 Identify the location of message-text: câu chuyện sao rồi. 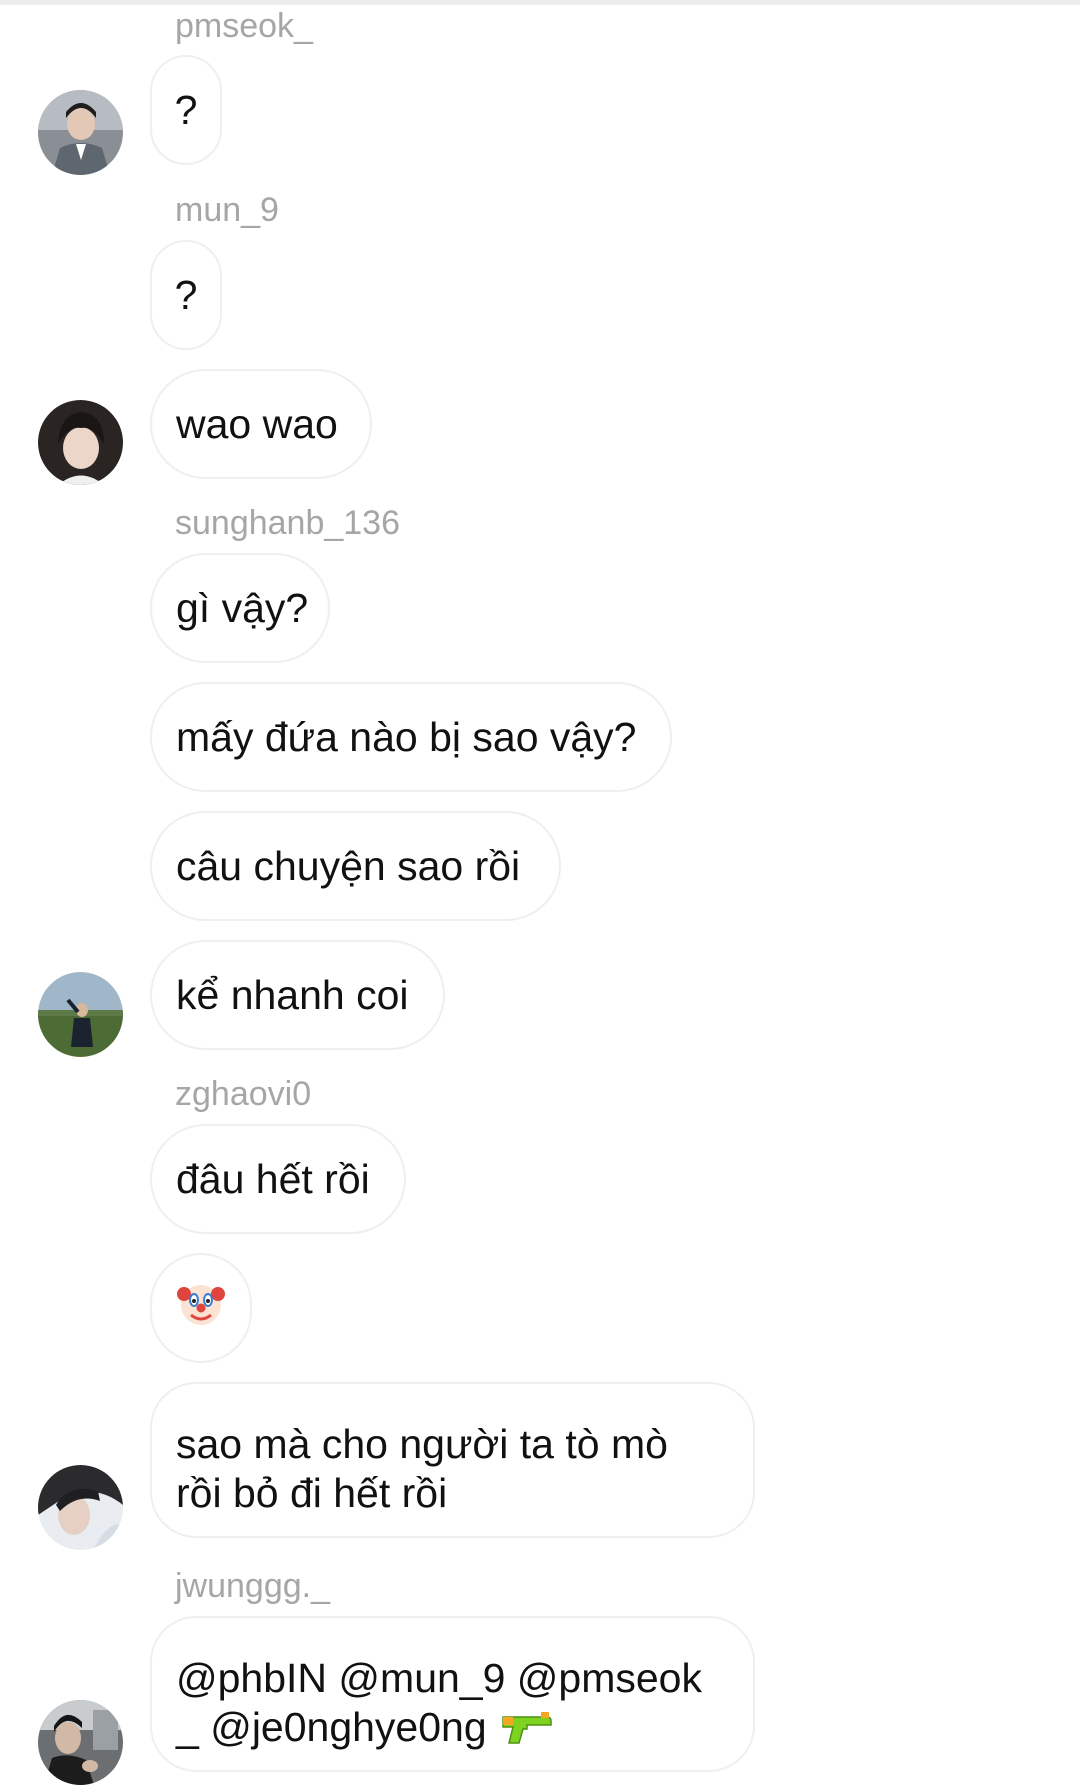
(348, 865).